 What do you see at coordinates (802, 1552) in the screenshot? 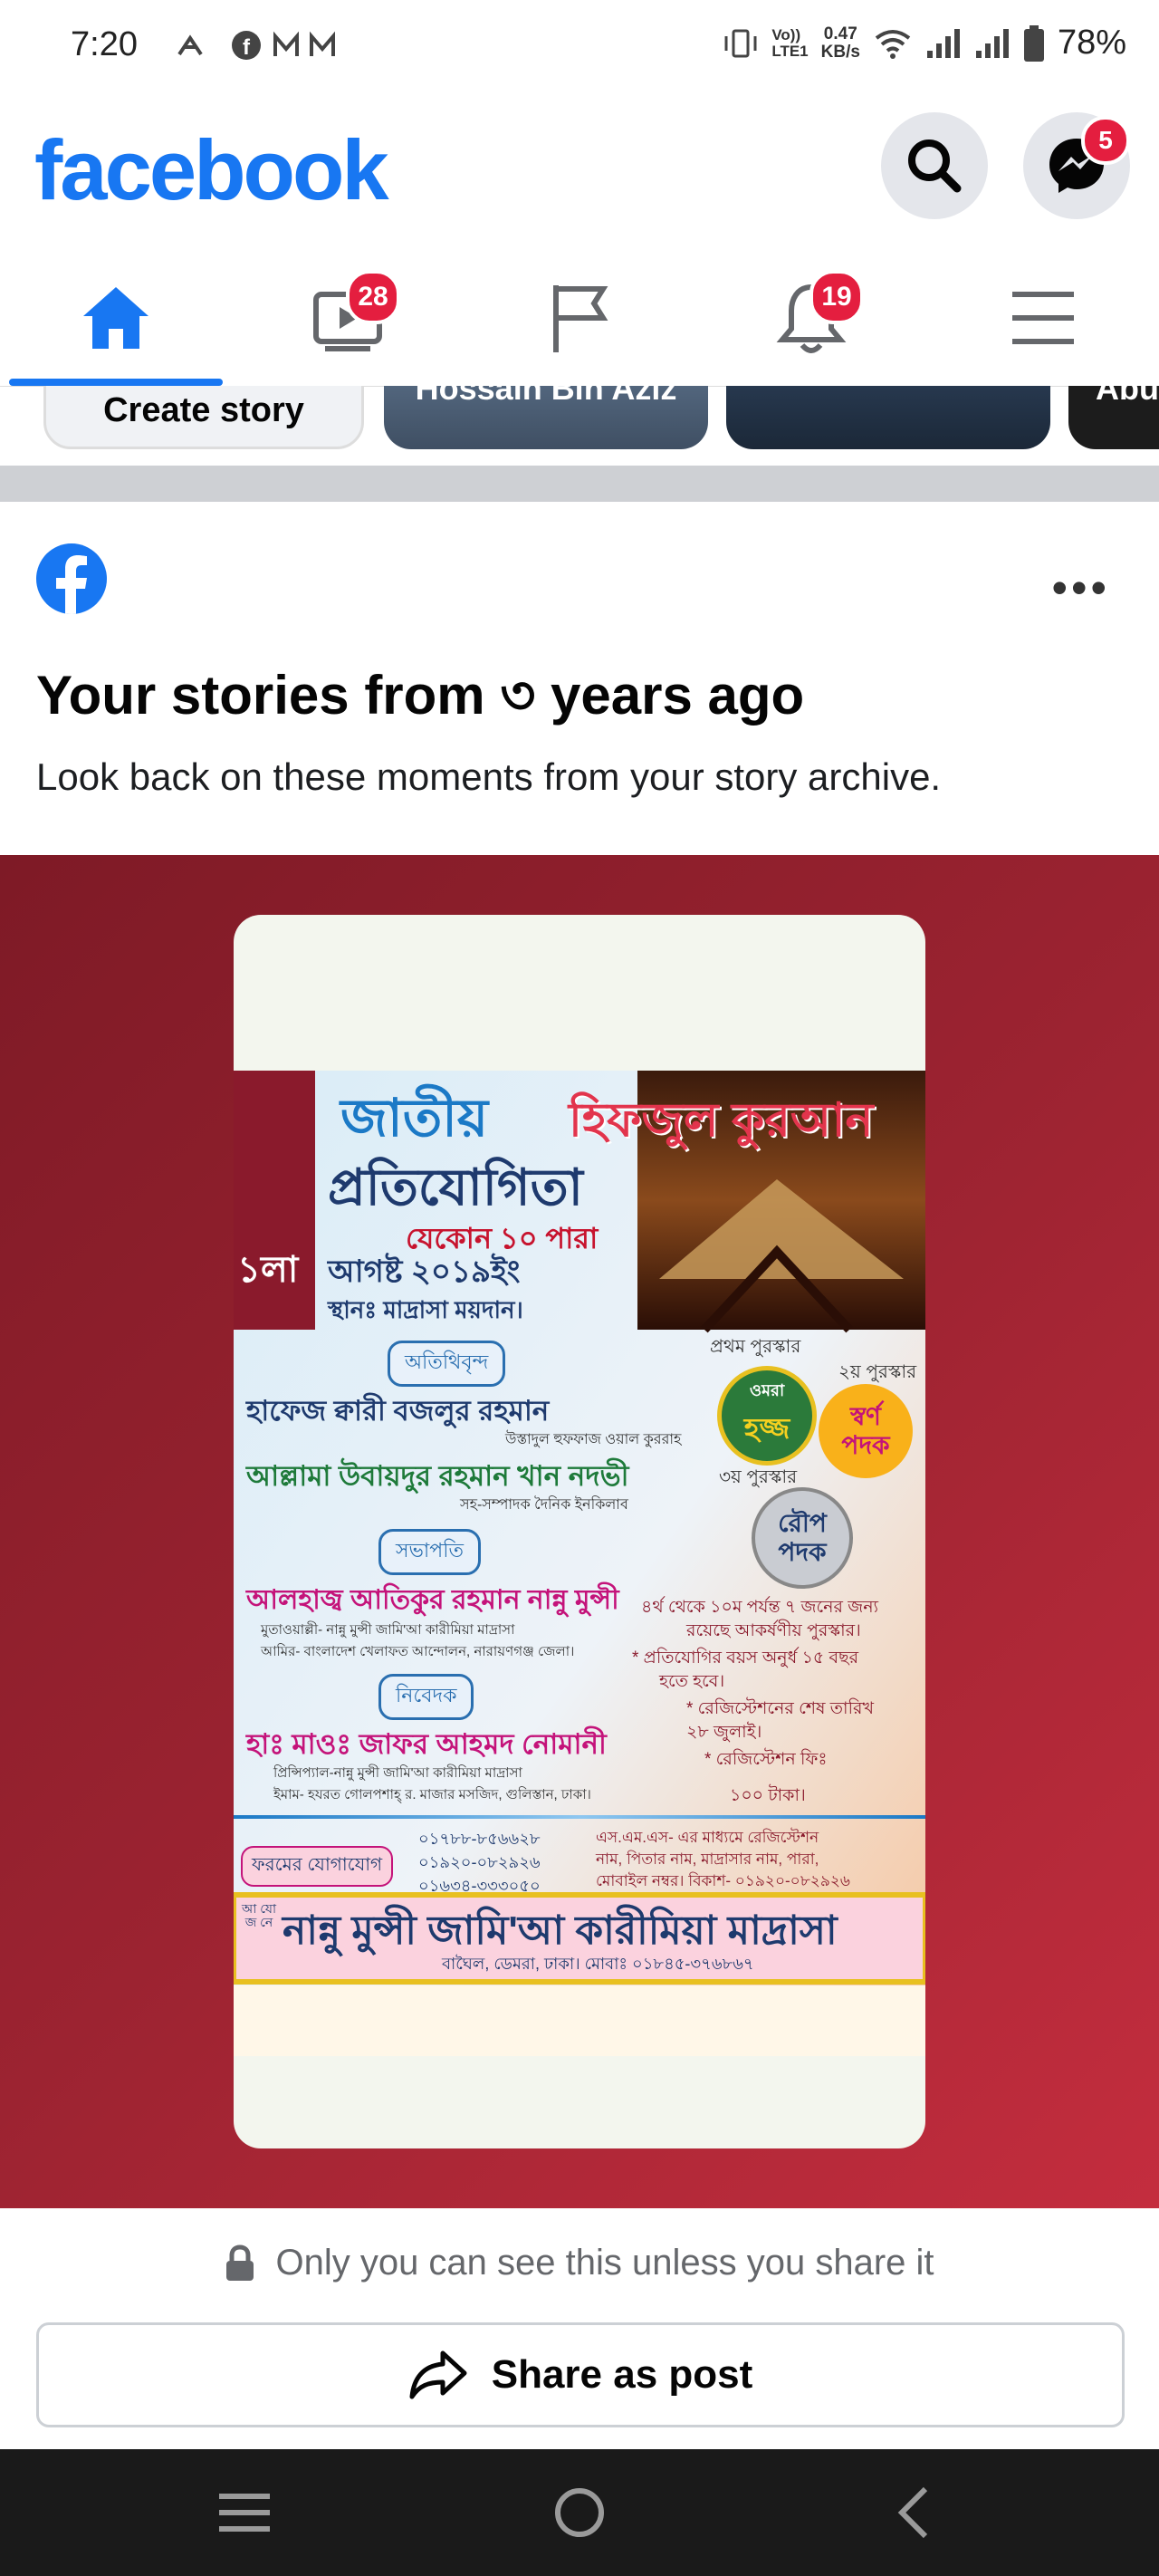
I see `prize3-text-b: পদক` at bounding box center [802, 1552].